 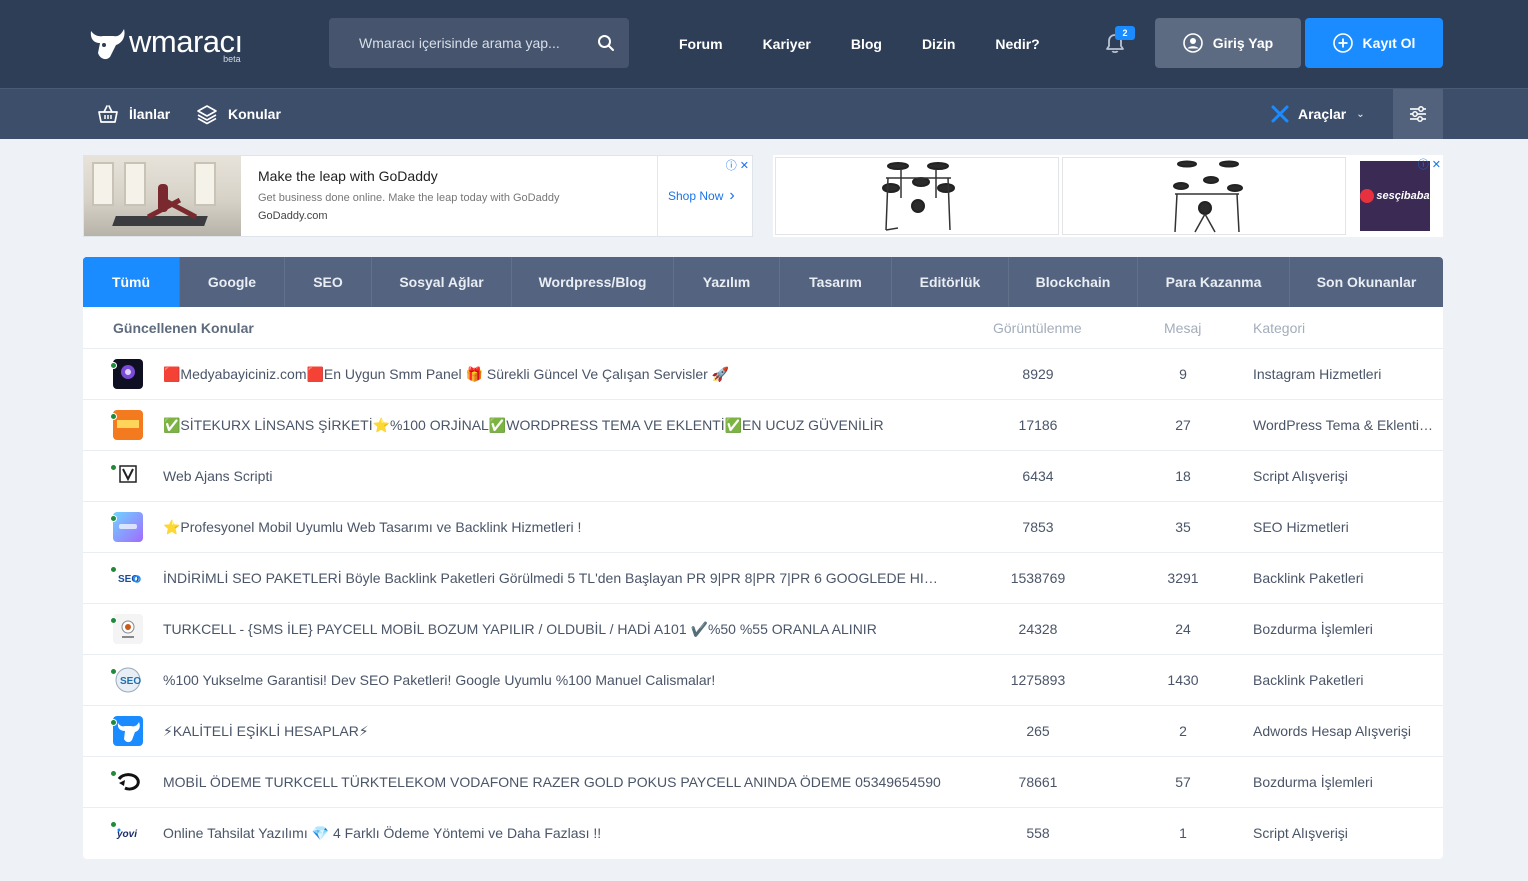 What do you see at coordinates (348, 176) in the screenshot?
I see `ad-title: Make the leap with GoDaddy` at bounding box center [348, 176].